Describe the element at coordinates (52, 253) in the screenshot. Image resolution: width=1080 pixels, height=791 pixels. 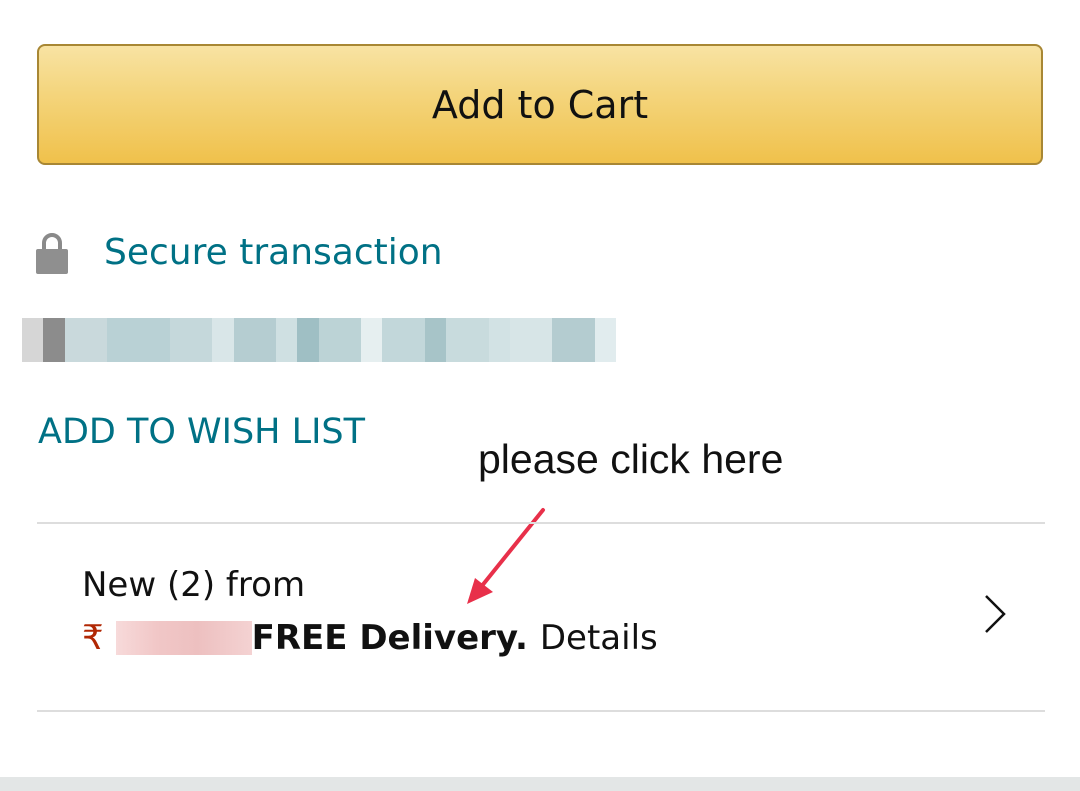
I see `lock-icon` at that location.